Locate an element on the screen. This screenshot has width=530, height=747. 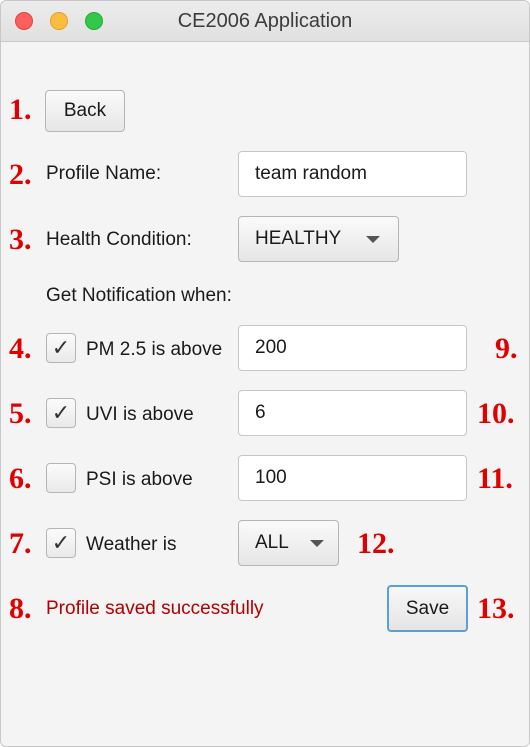
annotation-number: 11. is located at coordinates (495, 478).